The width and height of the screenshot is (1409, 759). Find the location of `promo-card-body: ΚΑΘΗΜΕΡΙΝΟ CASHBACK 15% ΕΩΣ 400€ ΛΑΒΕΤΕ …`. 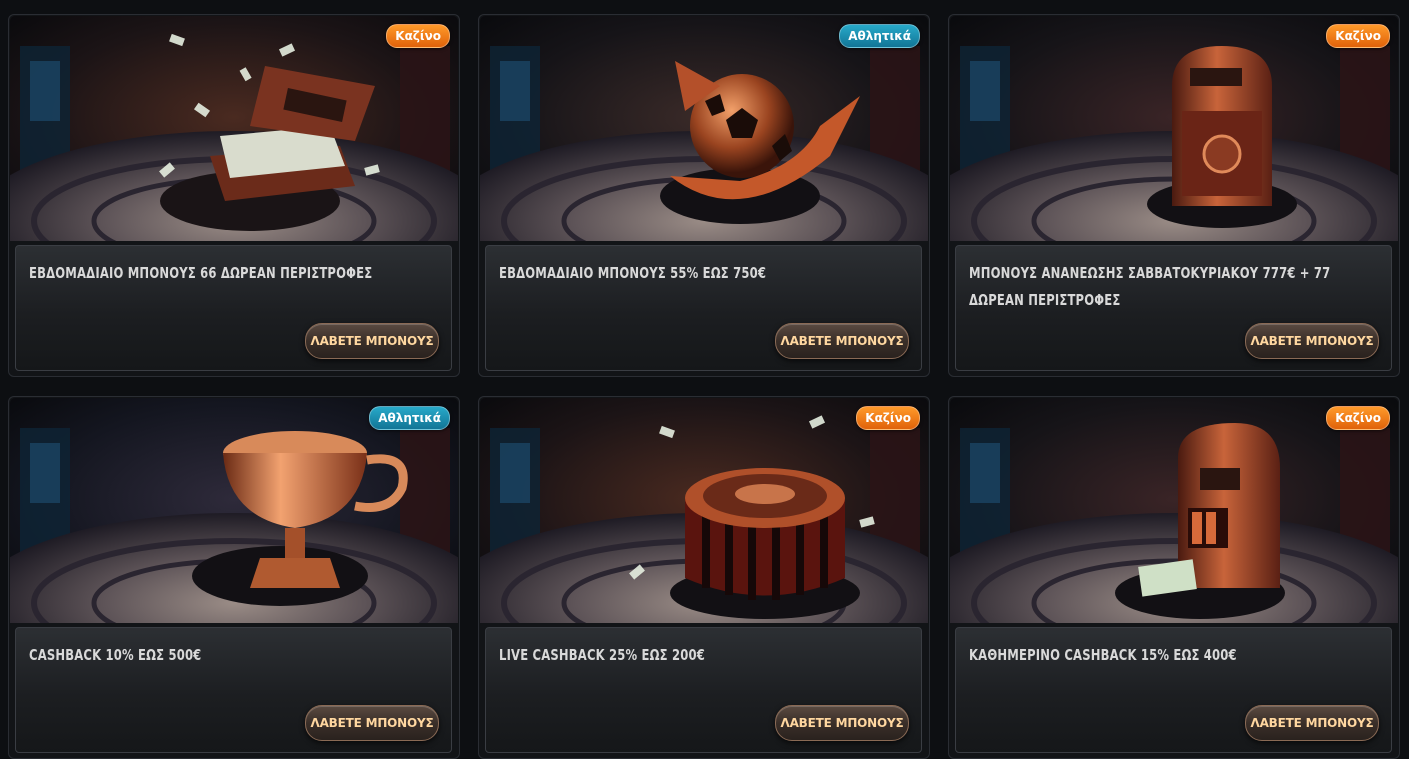

promo-card-body: ΚΑΘΗΜΕΡΙΝΟ CASHBACK 15% ΕΩΣ 400€ ΛΑΒΕΤΕ … is located at coordinates (1173, 690).